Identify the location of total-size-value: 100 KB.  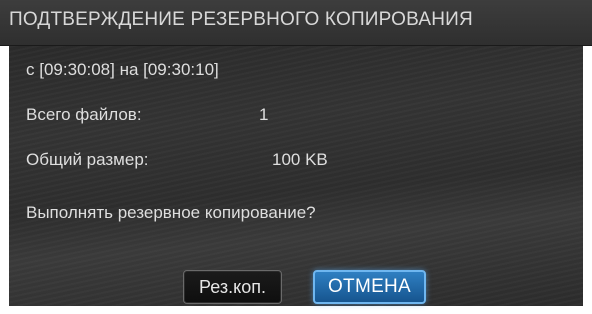
(300, 159).